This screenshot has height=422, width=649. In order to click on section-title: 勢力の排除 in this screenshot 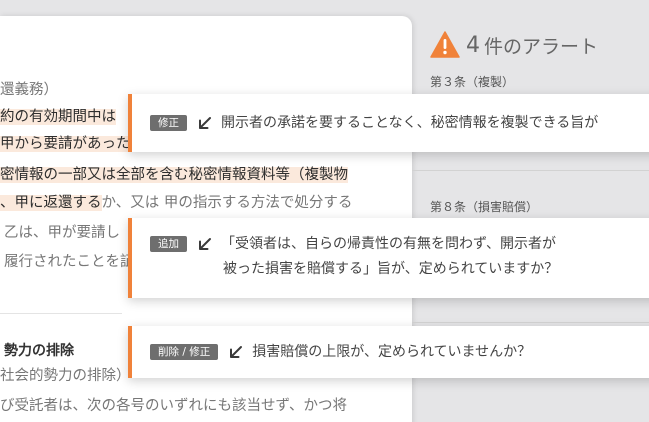, I will do `click(39, 351)`.